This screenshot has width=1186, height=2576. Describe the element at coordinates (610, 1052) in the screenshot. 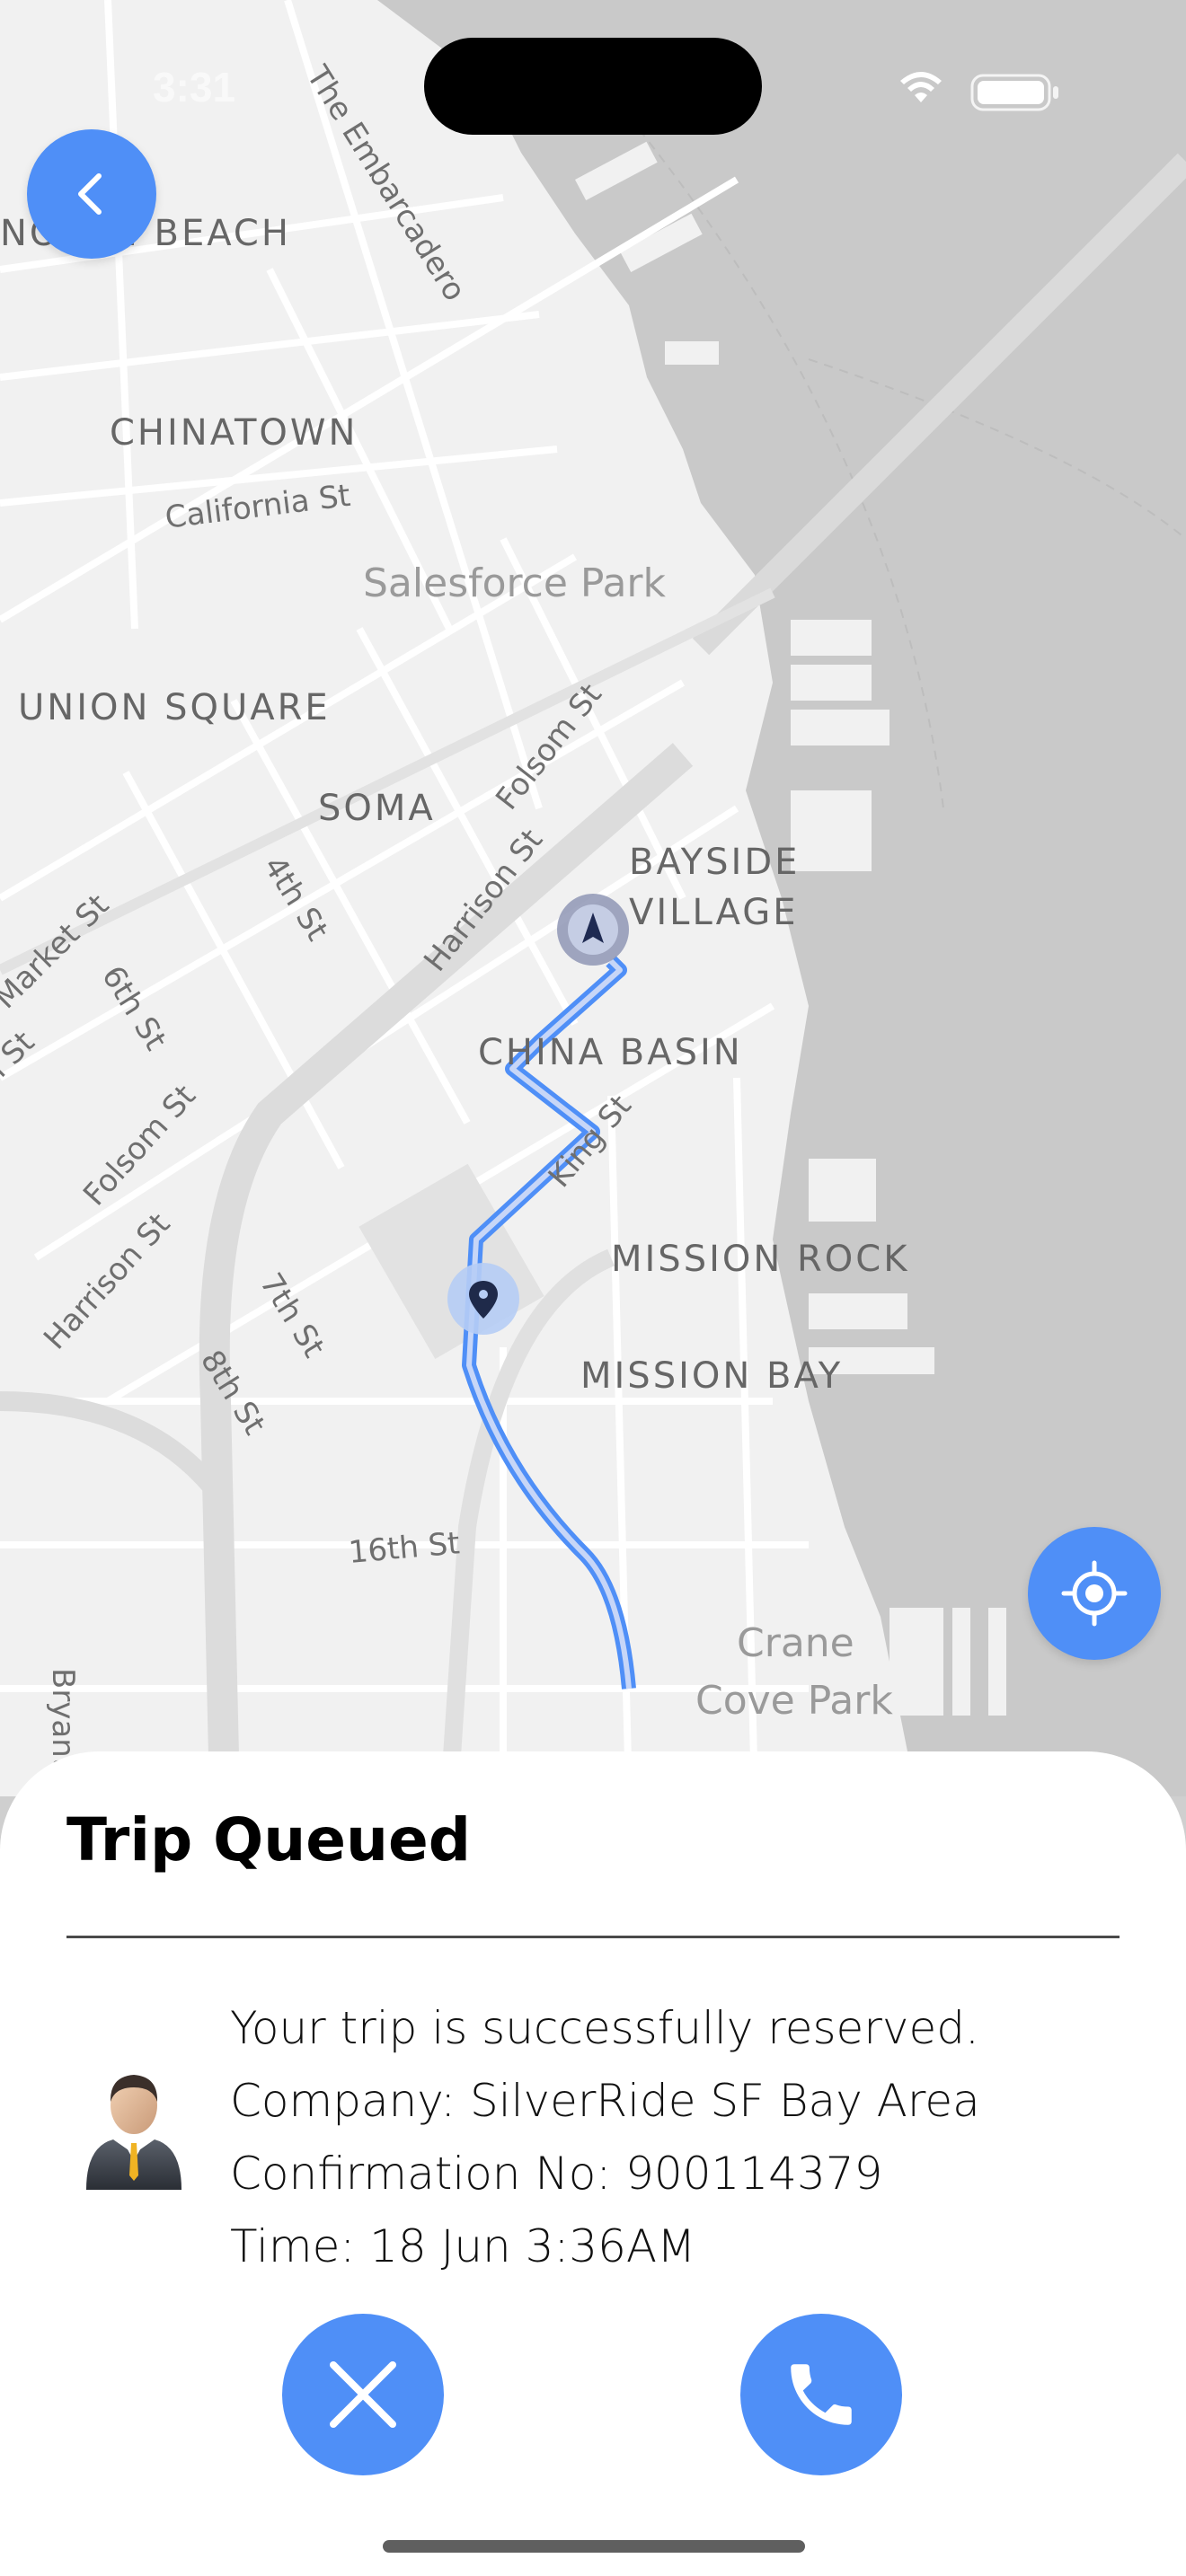

I see `map-label-china-basin: CHINA BASIN` at that location.